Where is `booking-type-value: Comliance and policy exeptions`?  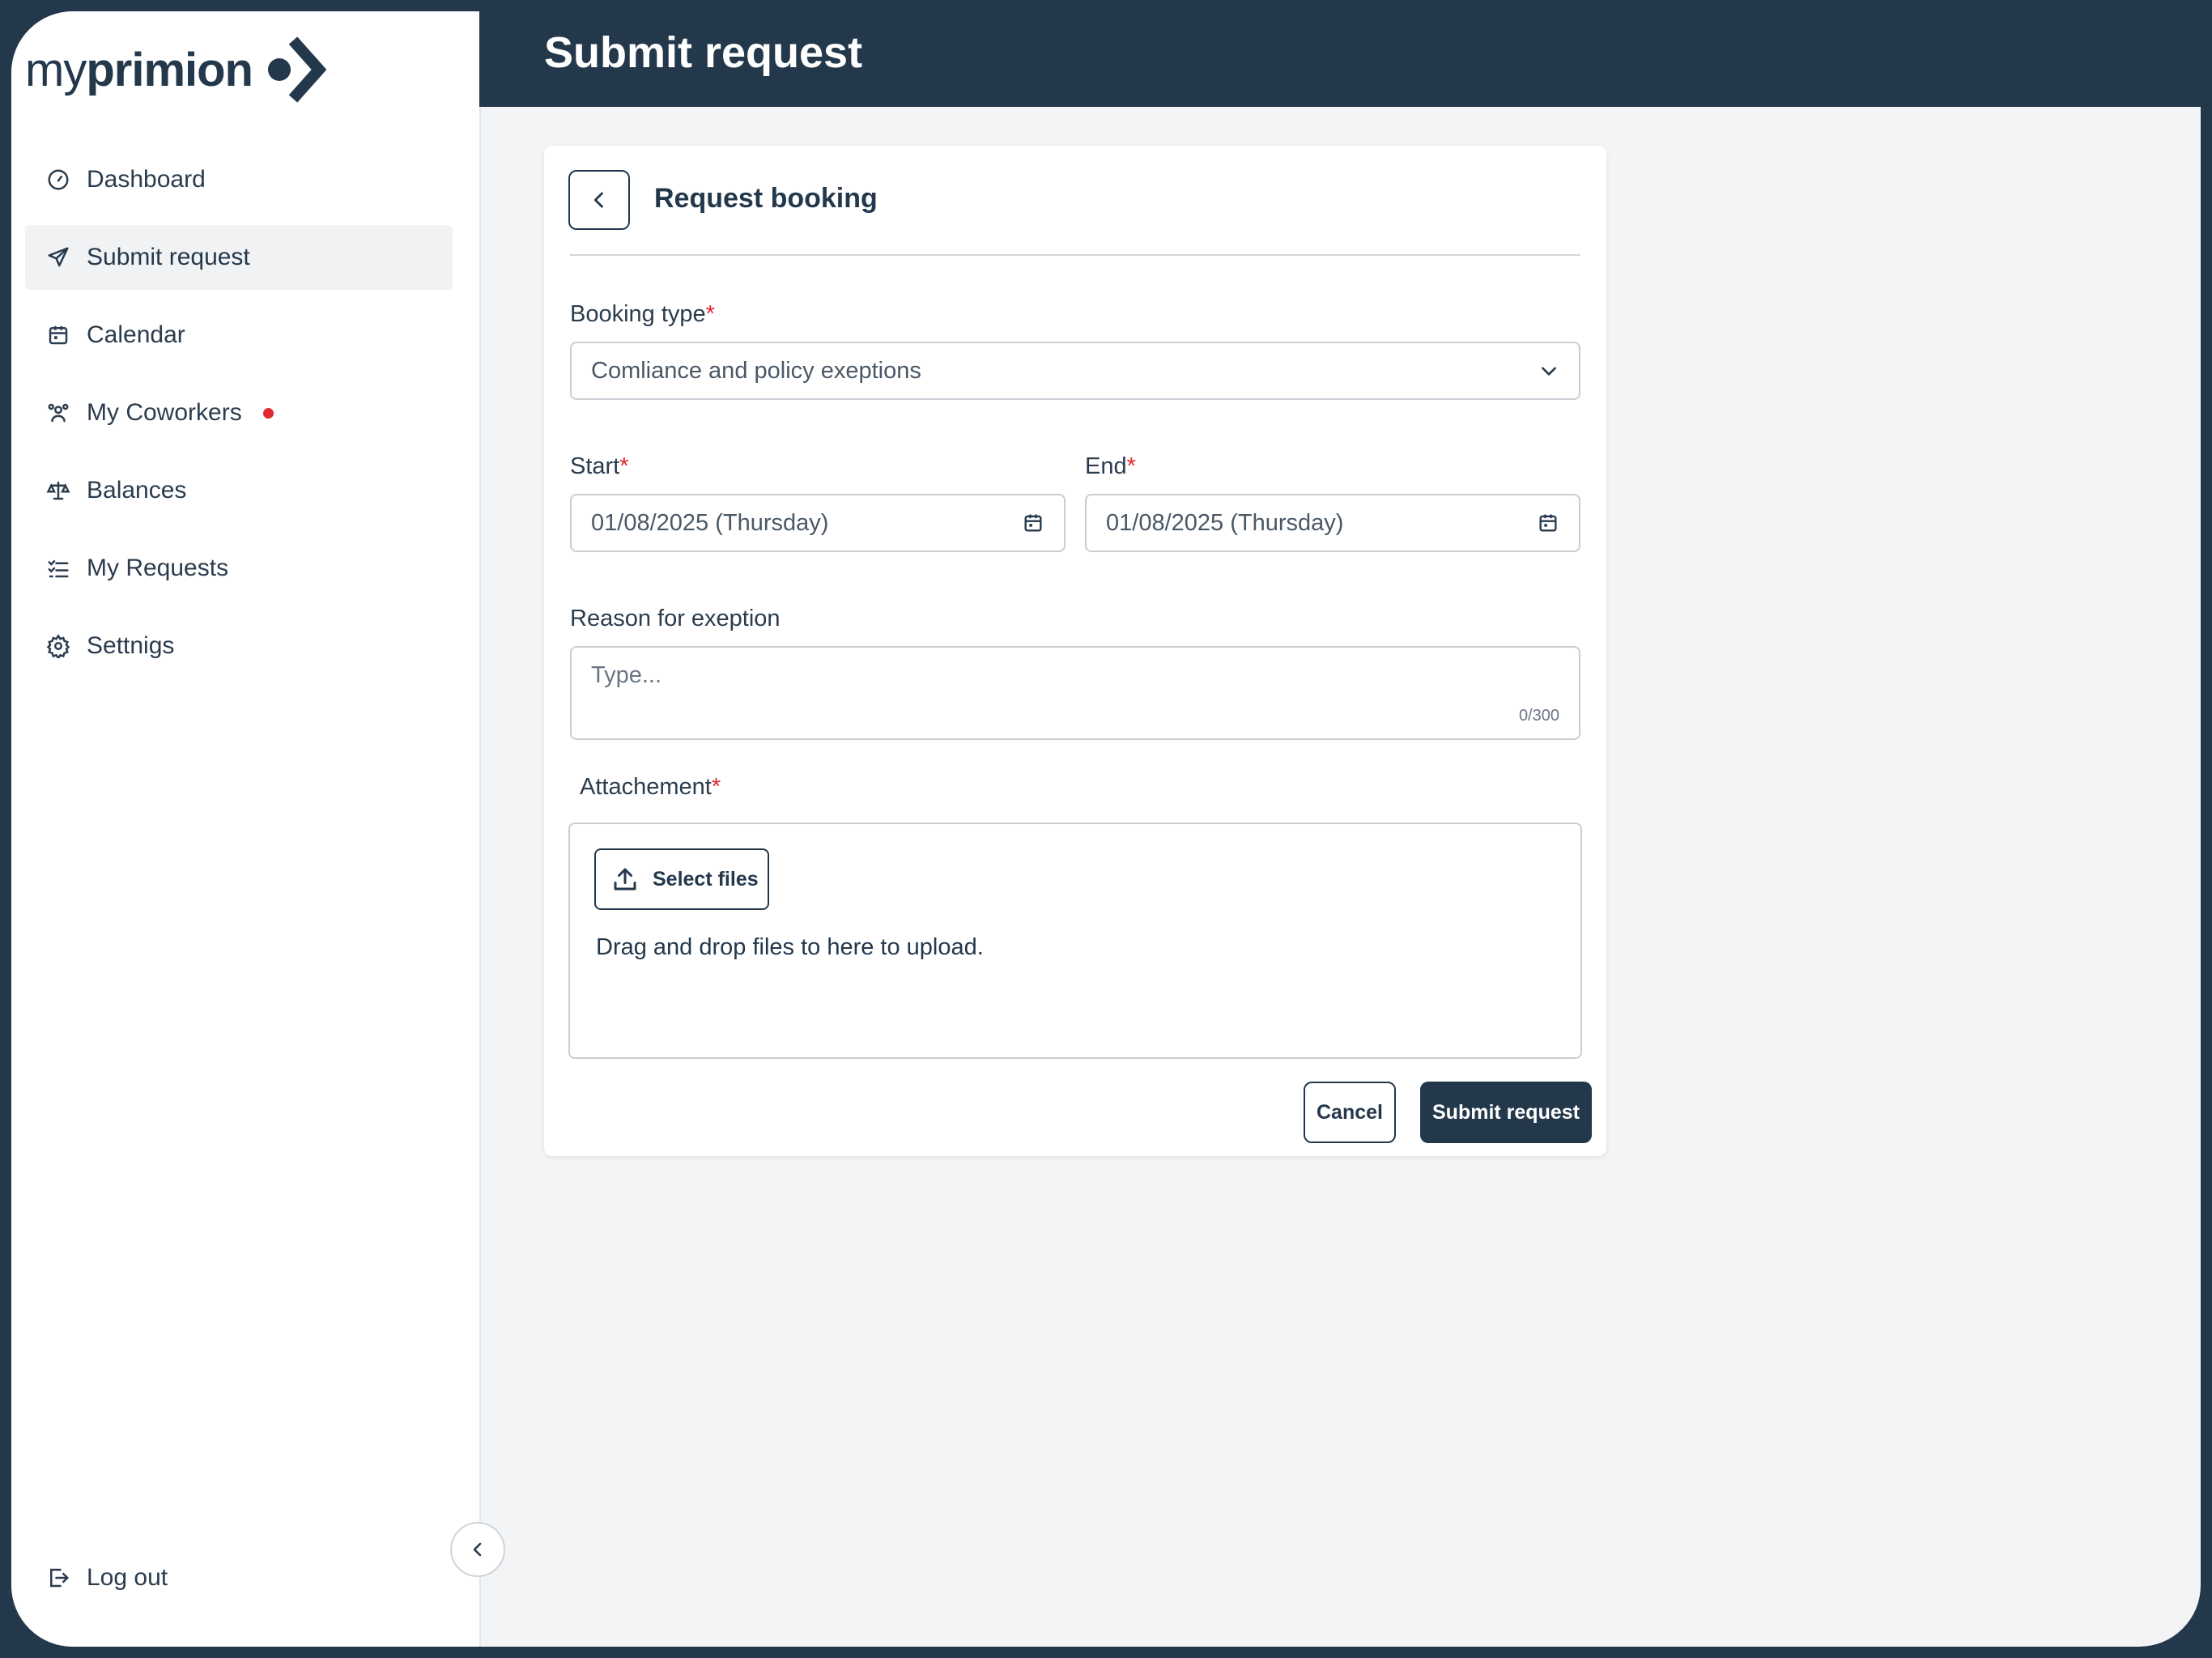
booking-type-value: Comliance and policy exeptions is located at coordinates (756, 370).